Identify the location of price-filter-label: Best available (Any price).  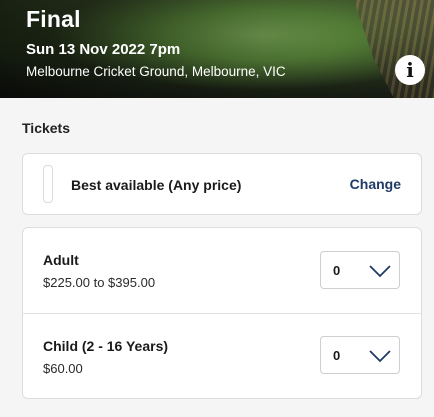
(156, 185).